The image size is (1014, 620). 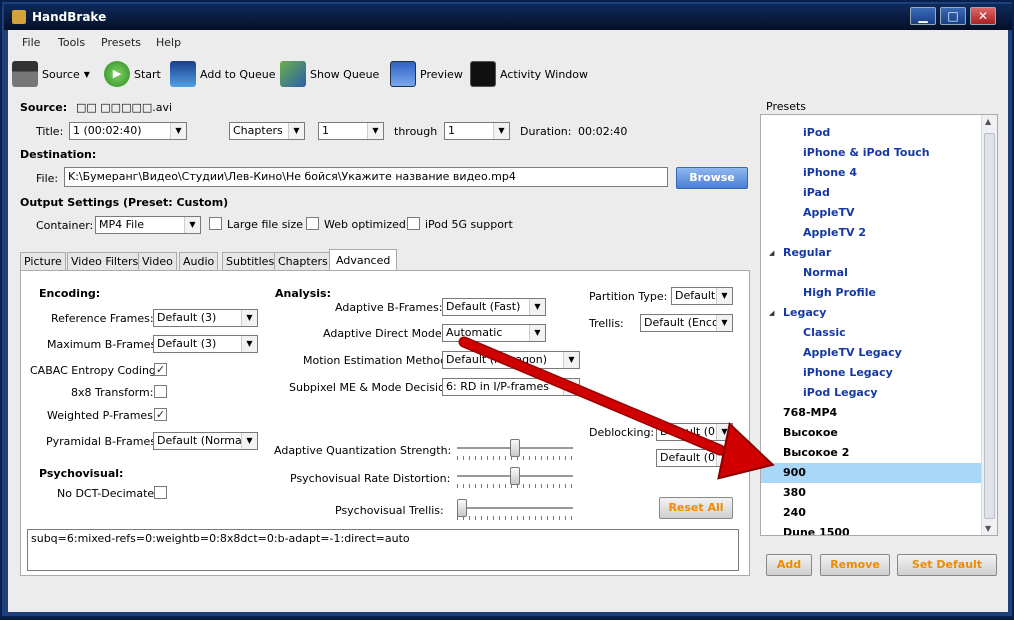 I want to click on ref-frames-select: Default (3) ▼, so click(x=205, y=318).